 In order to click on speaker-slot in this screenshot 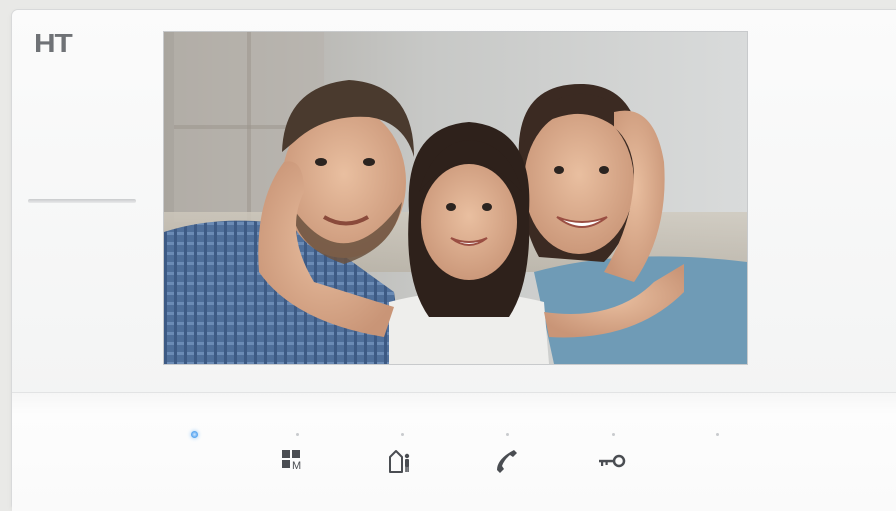, I will do `click(82, 201)`.